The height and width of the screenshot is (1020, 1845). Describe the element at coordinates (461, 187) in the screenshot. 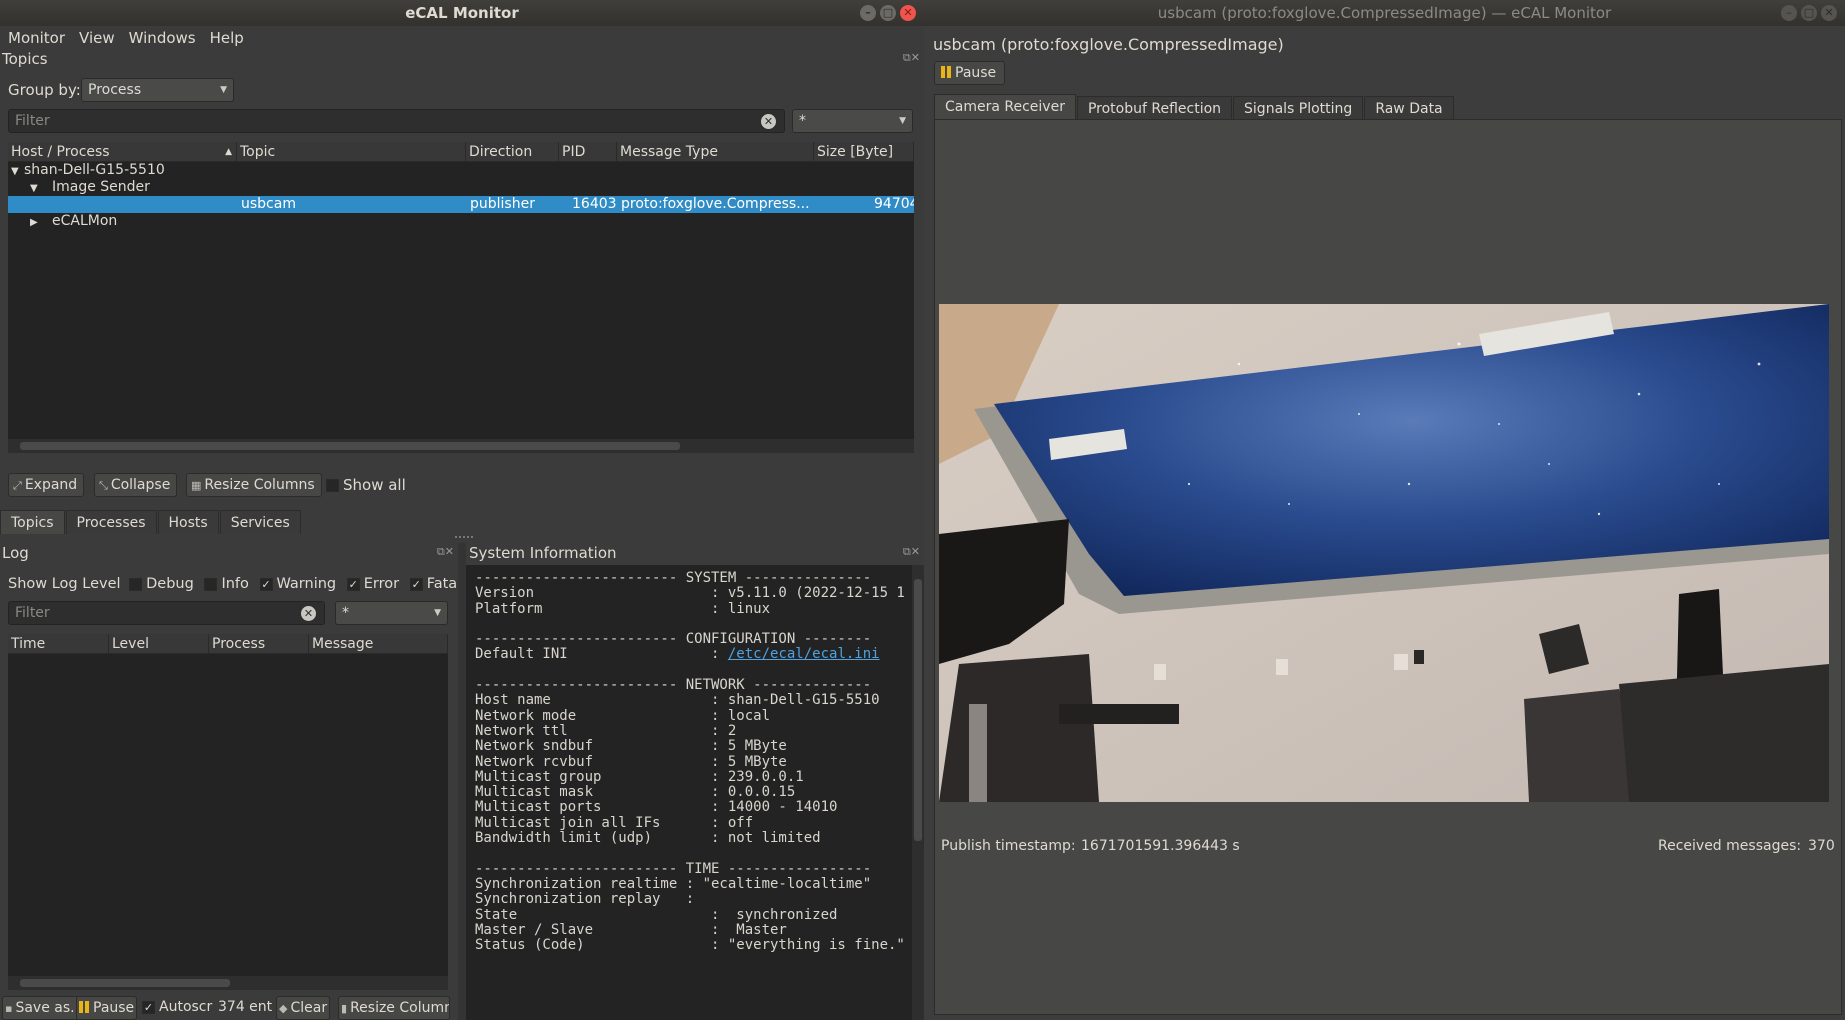

I see `tree-row-process: ▼ Image Sender` at that location.